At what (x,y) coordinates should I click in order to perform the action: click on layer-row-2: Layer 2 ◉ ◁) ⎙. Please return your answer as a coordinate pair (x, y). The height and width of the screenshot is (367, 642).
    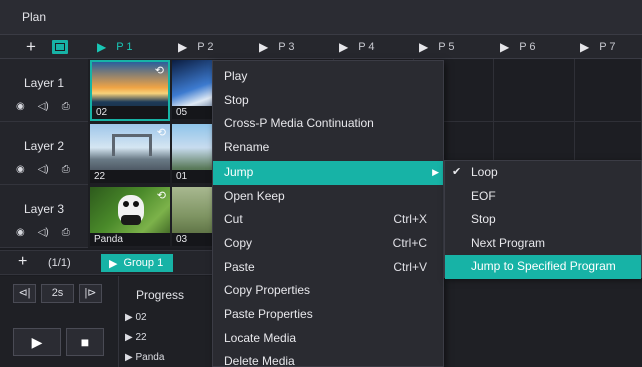
    Looking at the image, I should click on (44, 153).